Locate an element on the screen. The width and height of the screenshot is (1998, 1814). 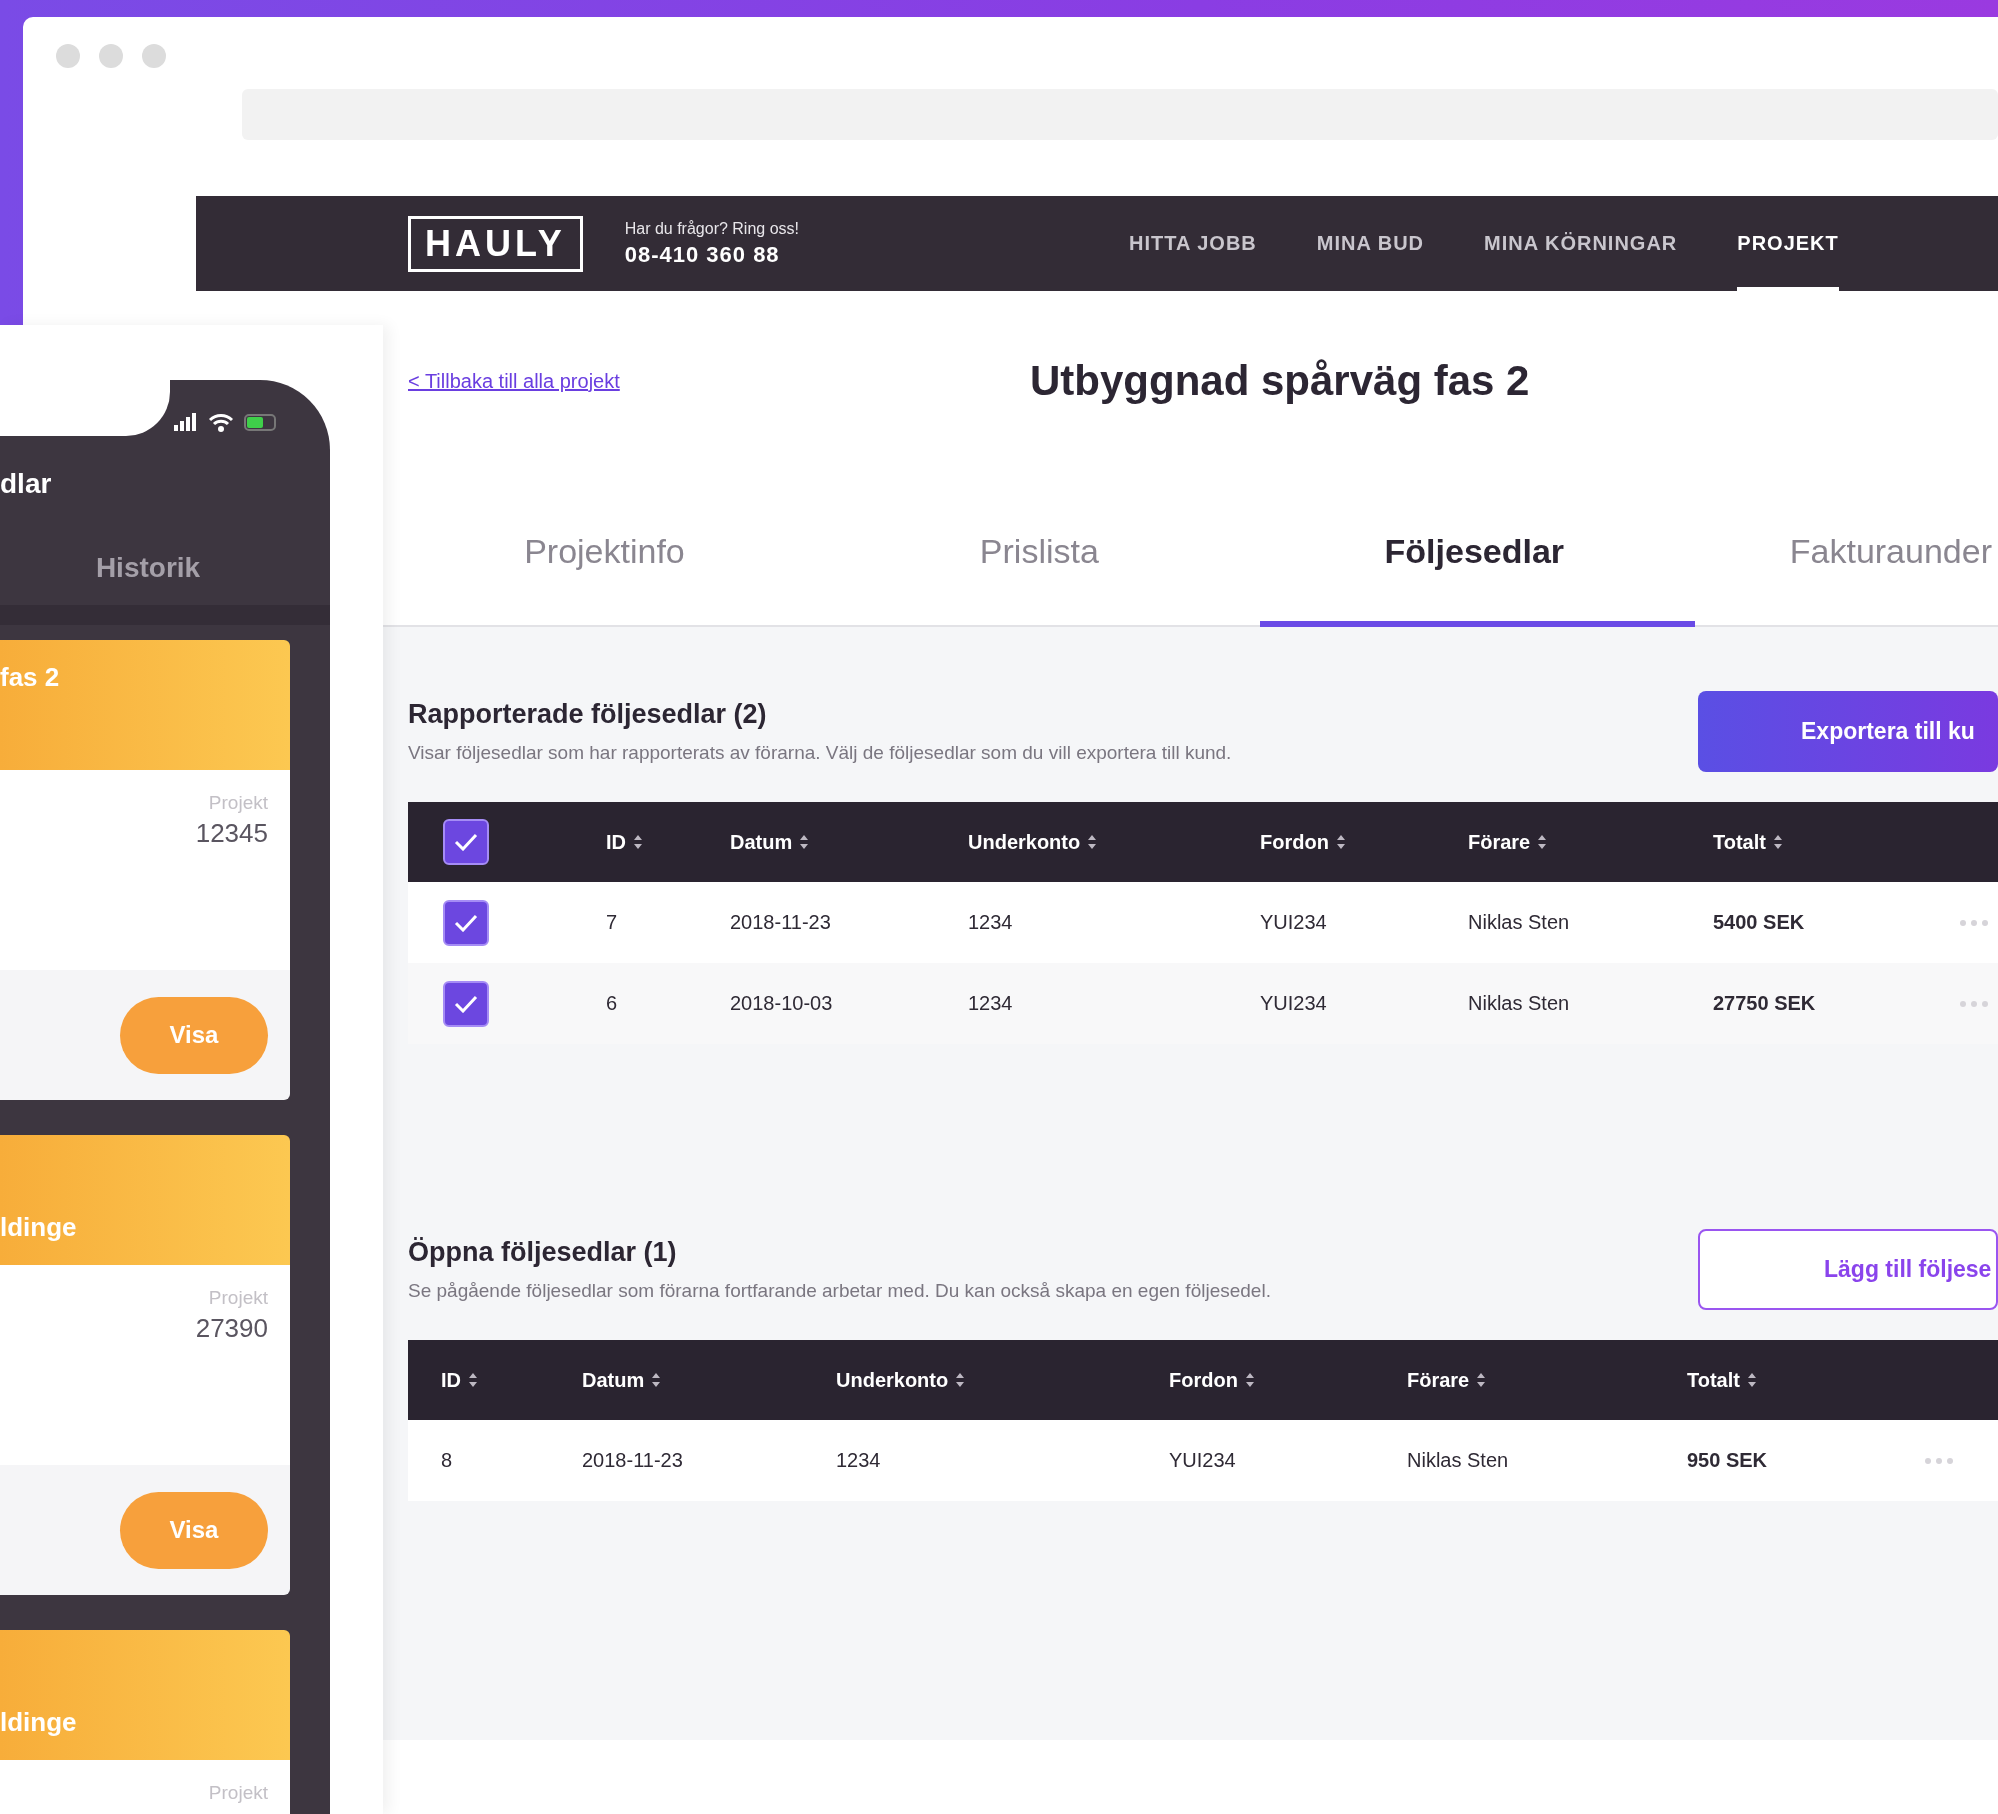
tab: Historik is located at coordinates (148, 567).